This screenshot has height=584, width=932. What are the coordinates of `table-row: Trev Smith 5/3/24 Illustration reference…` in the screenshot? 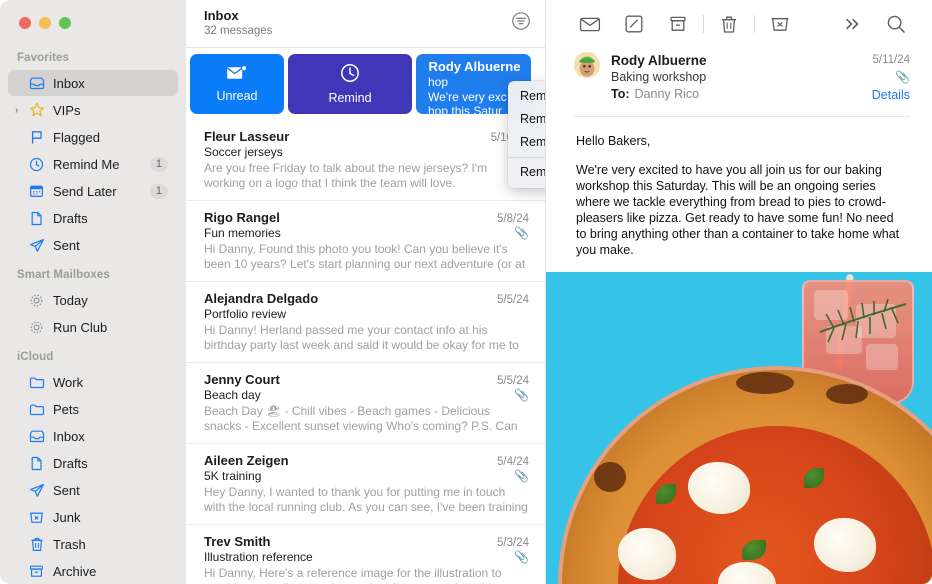 It's located at (365, 554).